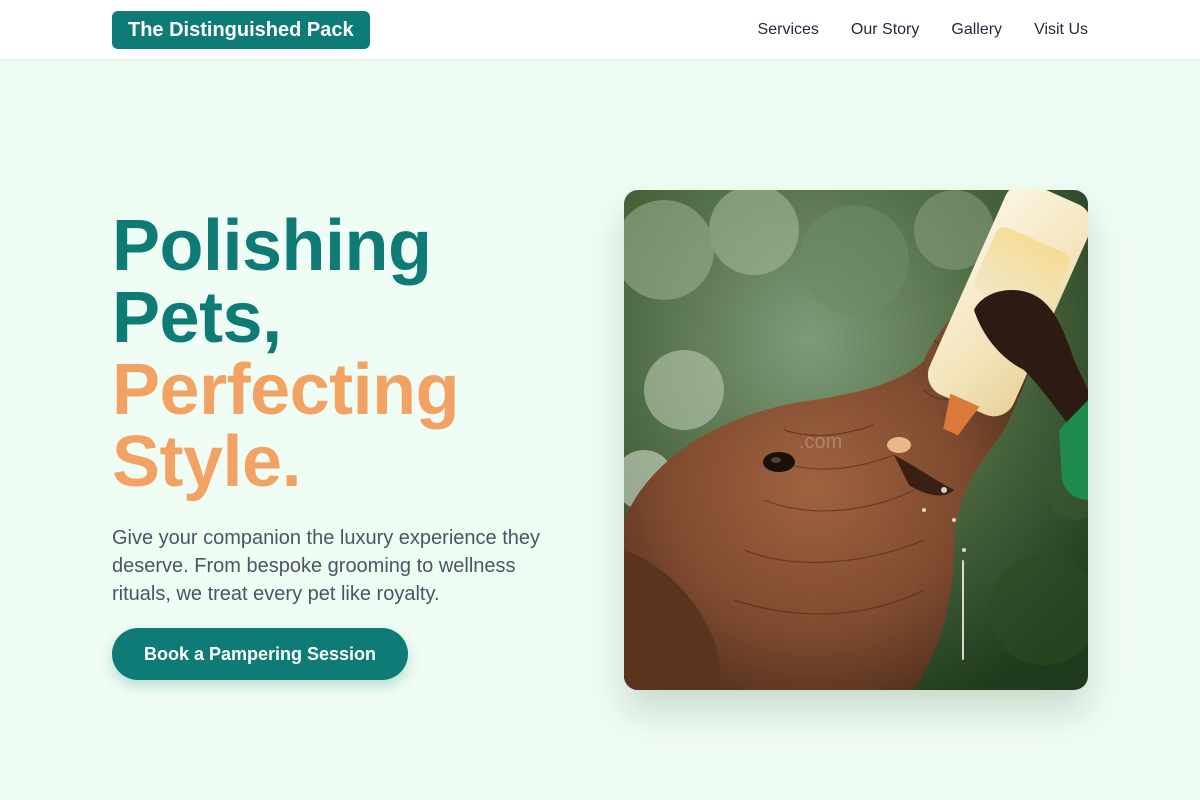 The height and width of the screenshot is (800, 1200). I want to click on hero-headline: Polishing Pets, Perfecting Style., so click(347, 354).